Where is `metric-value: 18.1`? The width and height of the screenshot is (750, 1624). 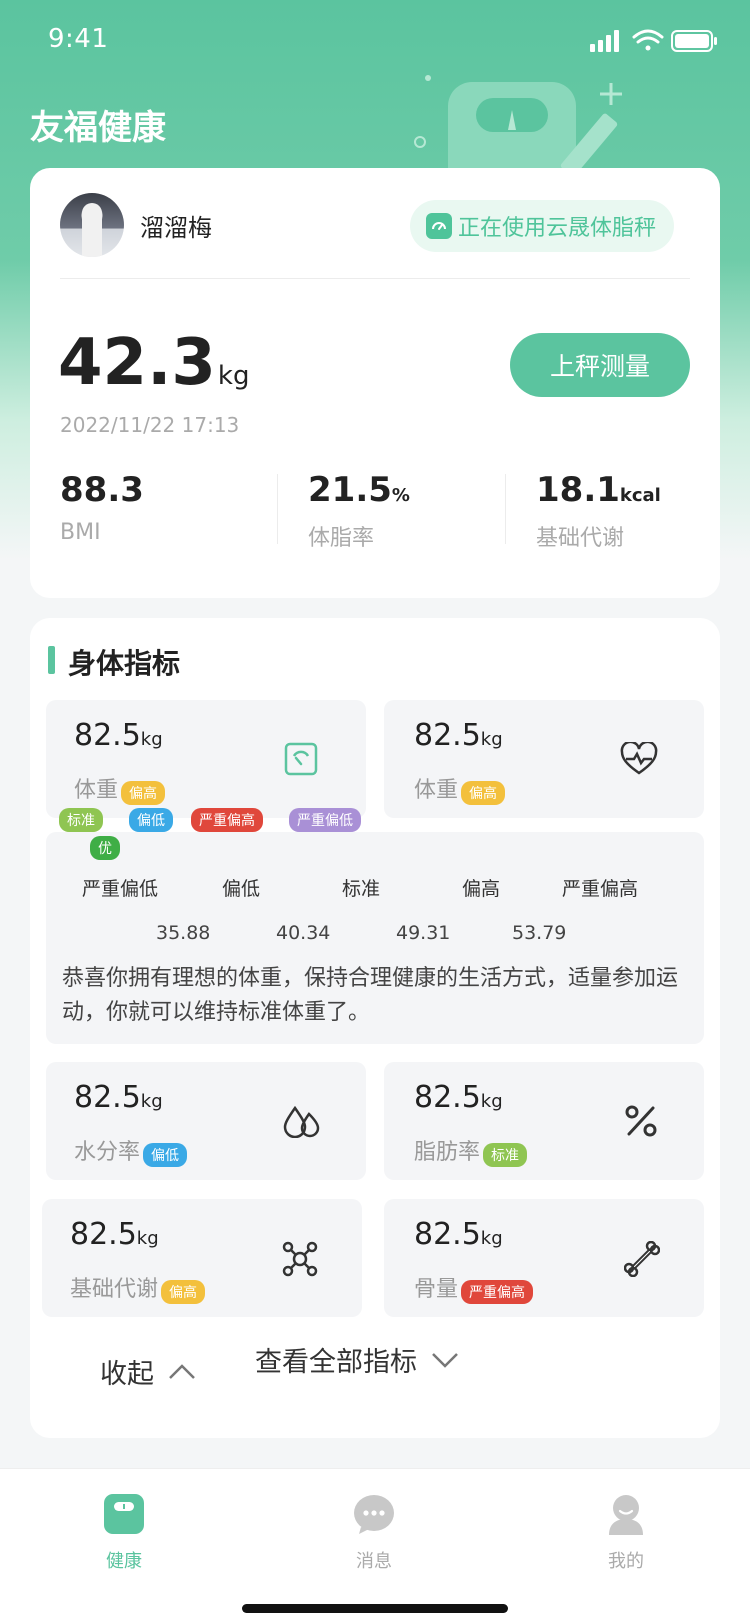 metric-value: 18.1 is located at coordinates (578, 490).